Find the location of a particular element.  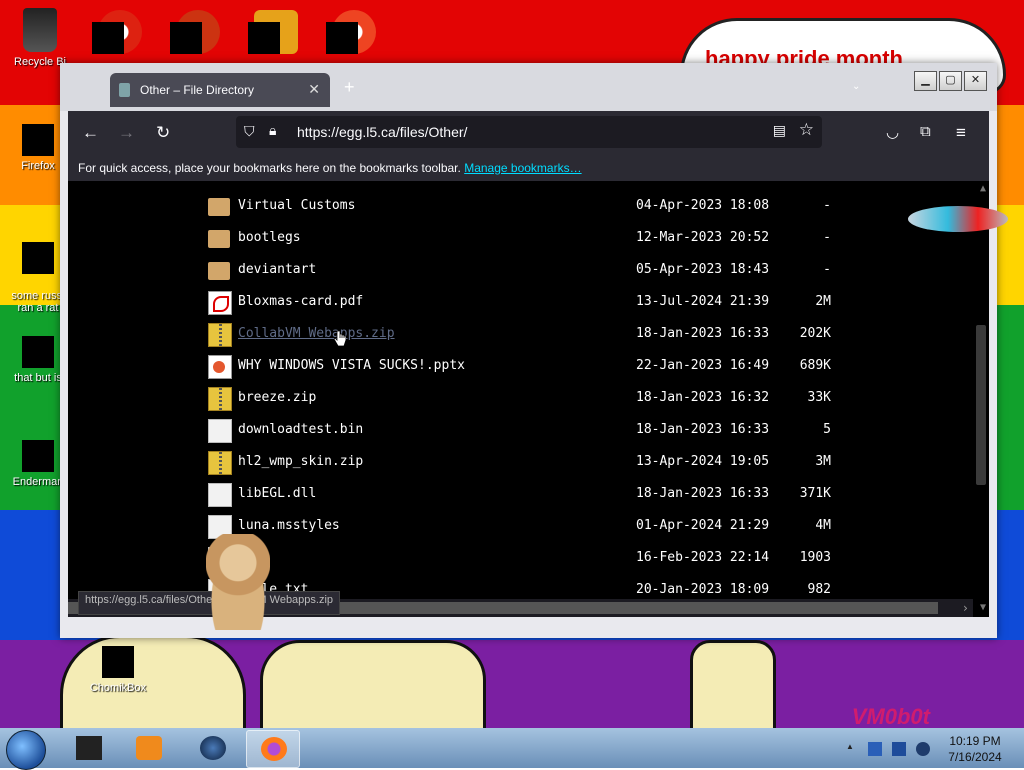

desktop-icon-label: Recycle Bi is located at coordinates (40, 62).